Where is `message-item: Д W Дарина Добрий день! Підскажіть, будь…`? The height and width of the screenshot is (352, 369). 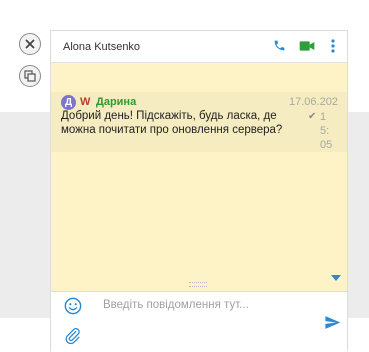 message-item: Д W Дарина Добрий день! Підскажіть, будь… is located at coordinates (199, 122).